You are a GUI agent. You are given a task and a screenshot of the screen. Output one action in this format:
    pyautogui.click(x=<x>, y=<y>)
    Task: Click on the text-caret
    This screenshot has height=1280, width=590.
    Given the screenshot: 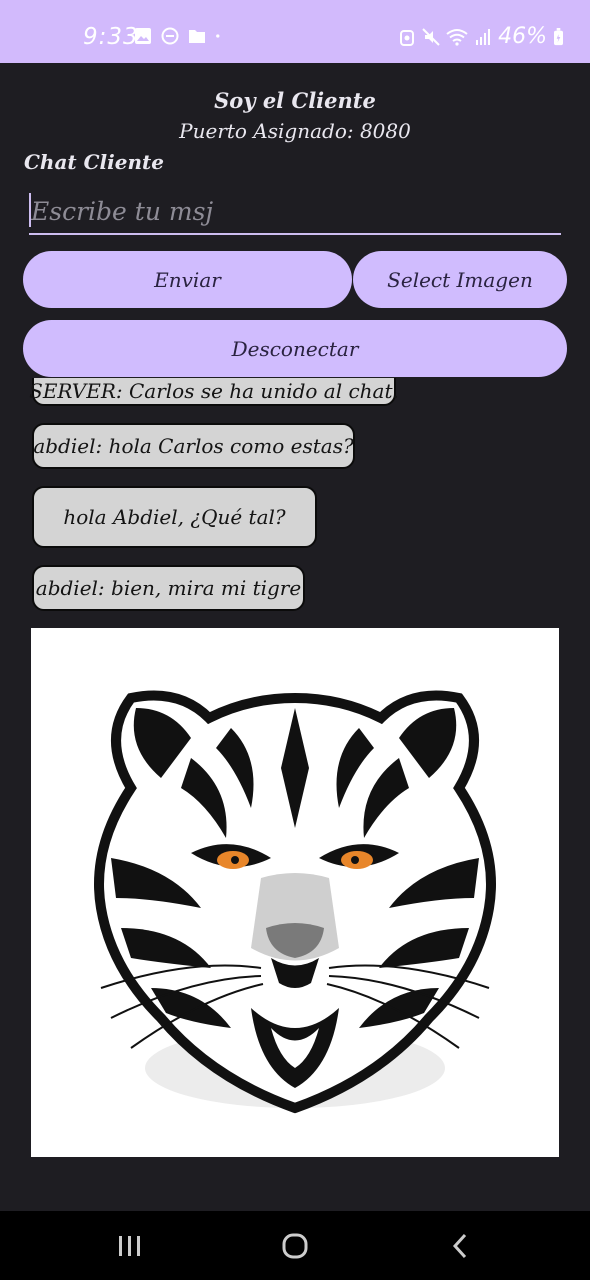 What is the action you would take?
    pyautogui.click(x=30, y=210)
    